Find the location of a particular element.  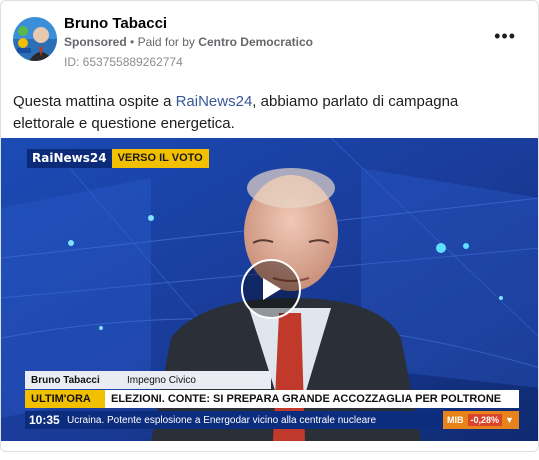

clock: 10:35 is located at coordinates (44, 420).